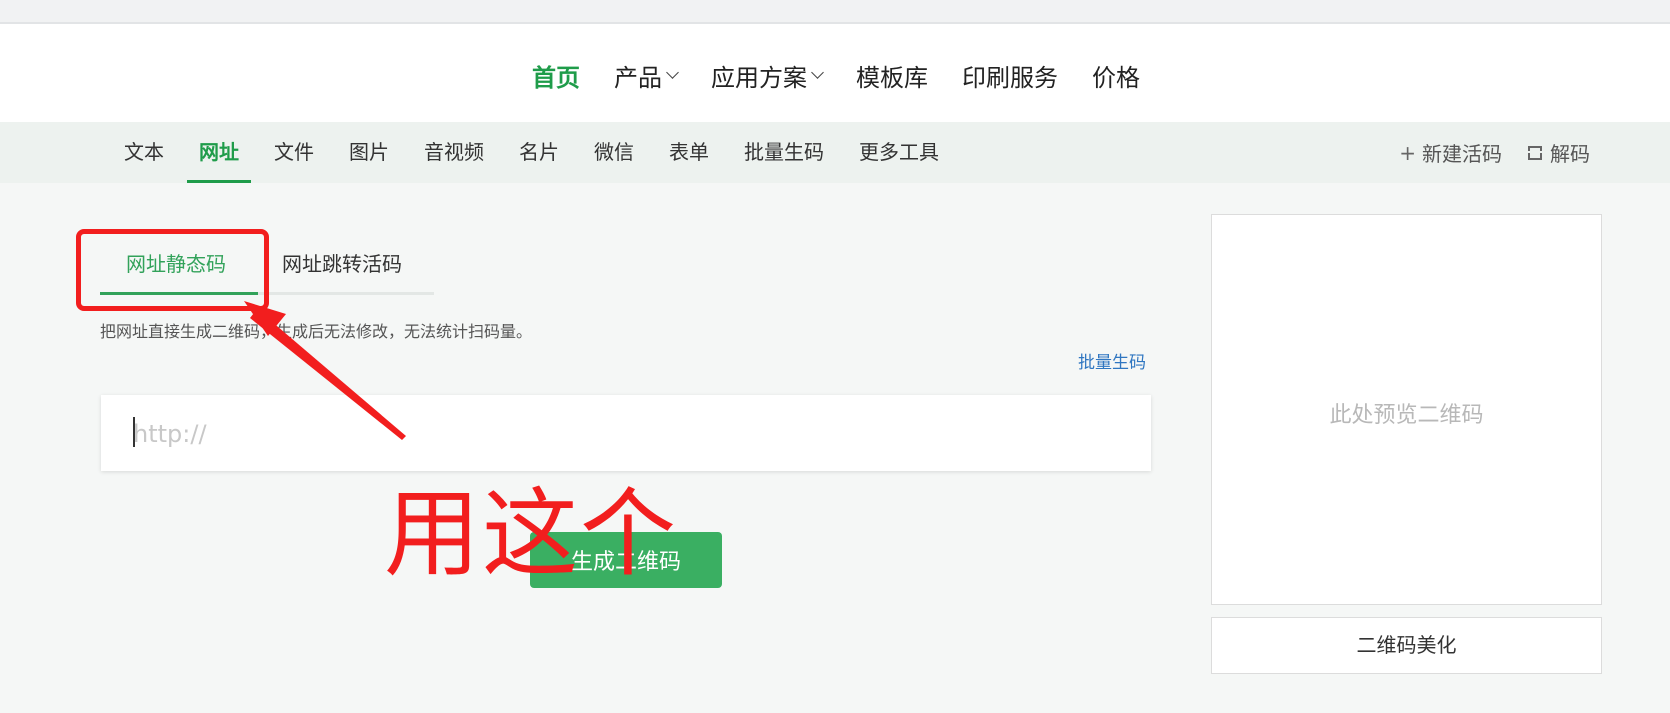 The height and width of the screenshot is (713, 1670). I want to click on nav-item-printing: 印刷服务, so click(1010, 75).